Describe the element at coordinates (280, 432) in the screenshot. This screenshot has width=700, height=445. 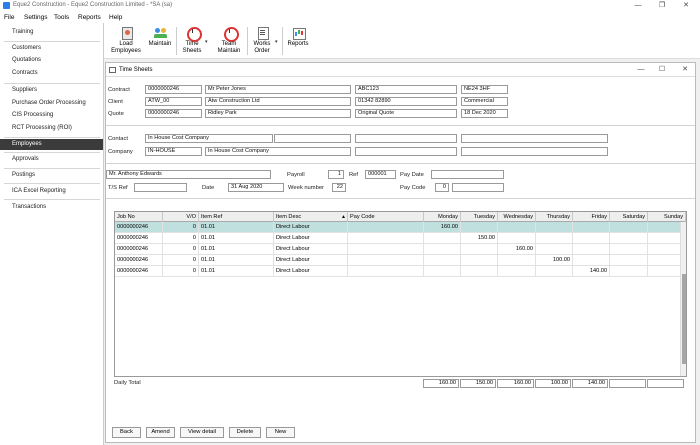
I see `new-button: New` at that location.